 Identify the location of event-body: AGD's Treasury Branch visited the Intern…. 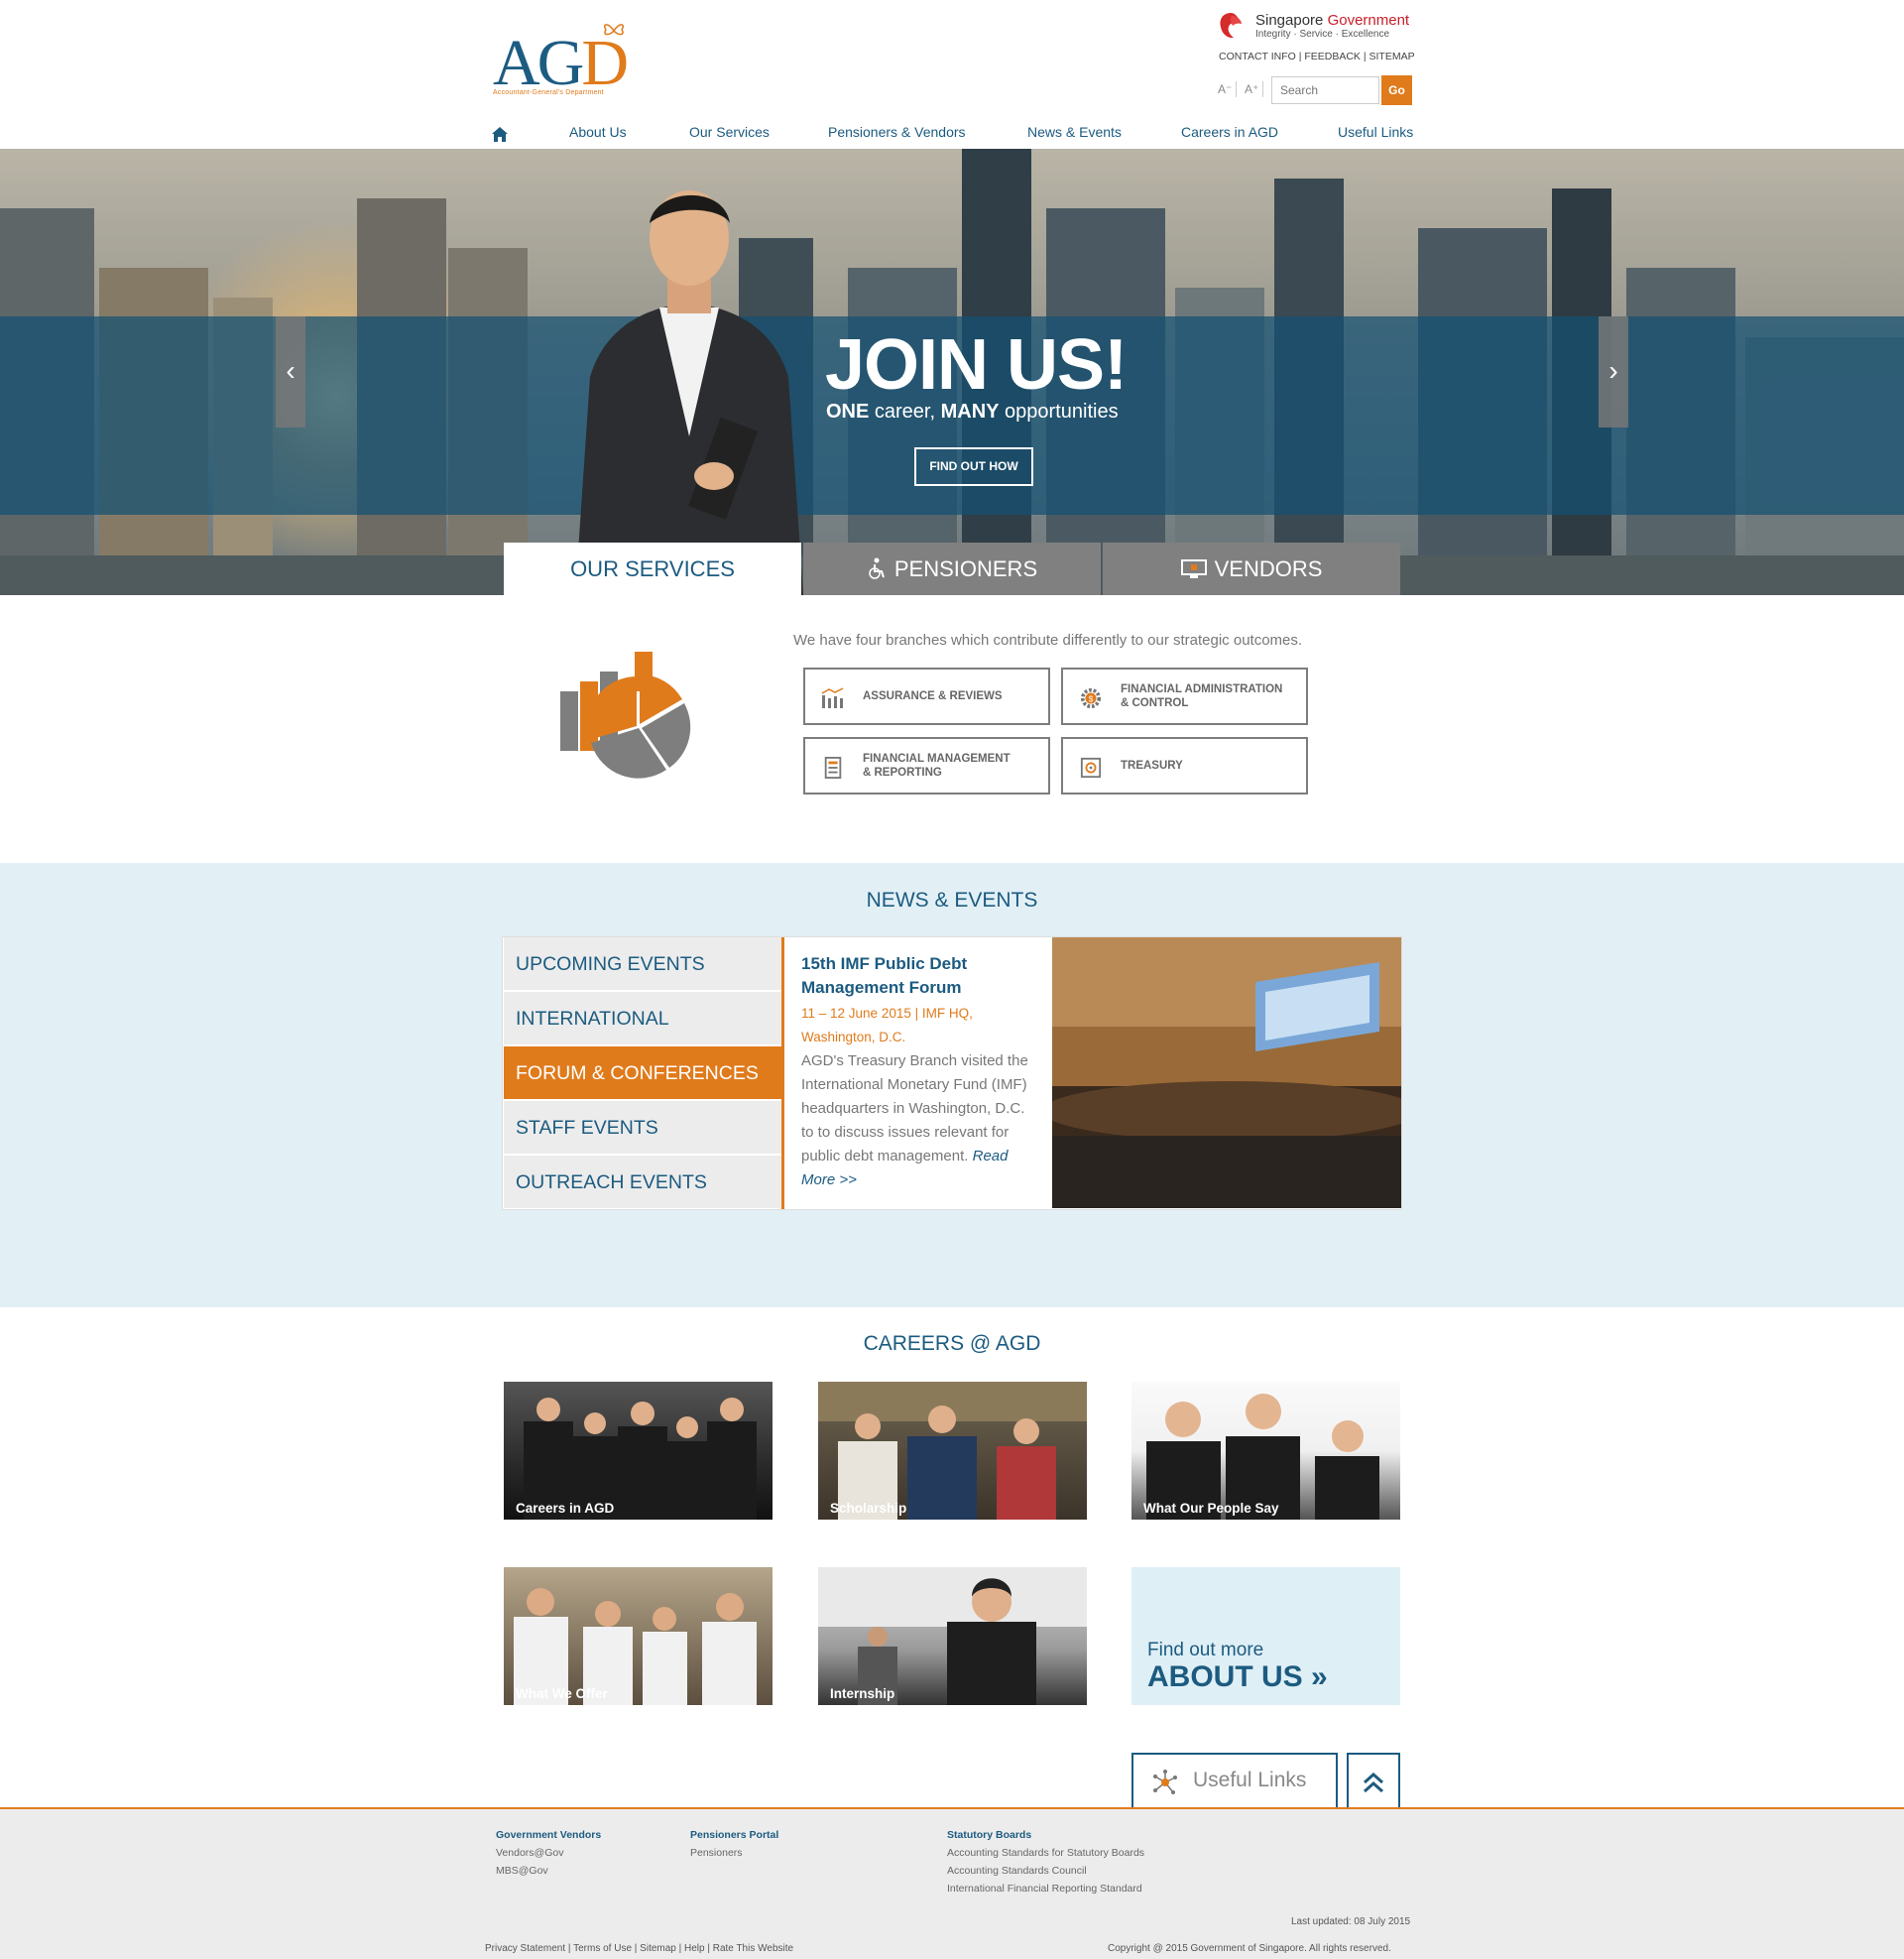
(920, 1120).